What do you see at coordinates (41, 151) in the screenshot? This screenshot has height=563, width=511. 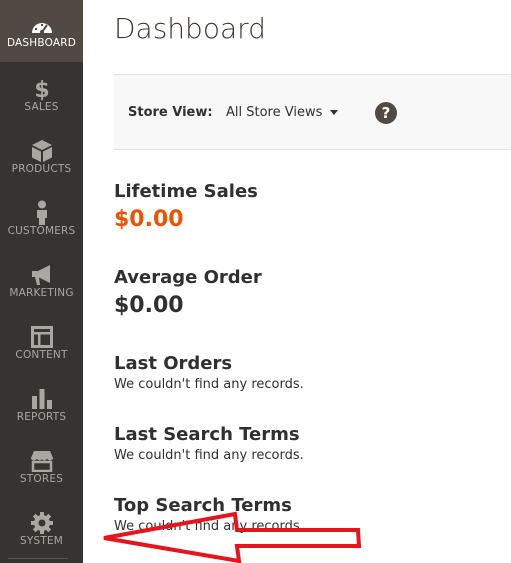 I see `box-icon` at bounding box center [41, 151].